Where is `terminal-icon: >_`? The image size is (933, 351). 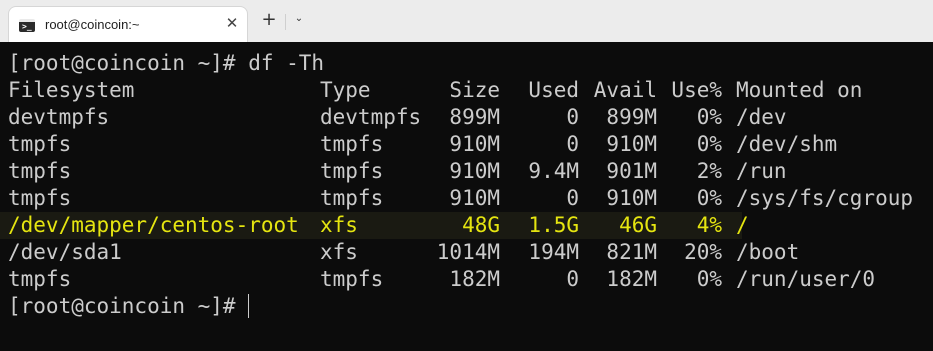 terminal-icon: >_ is located at coordinates (27, 25).